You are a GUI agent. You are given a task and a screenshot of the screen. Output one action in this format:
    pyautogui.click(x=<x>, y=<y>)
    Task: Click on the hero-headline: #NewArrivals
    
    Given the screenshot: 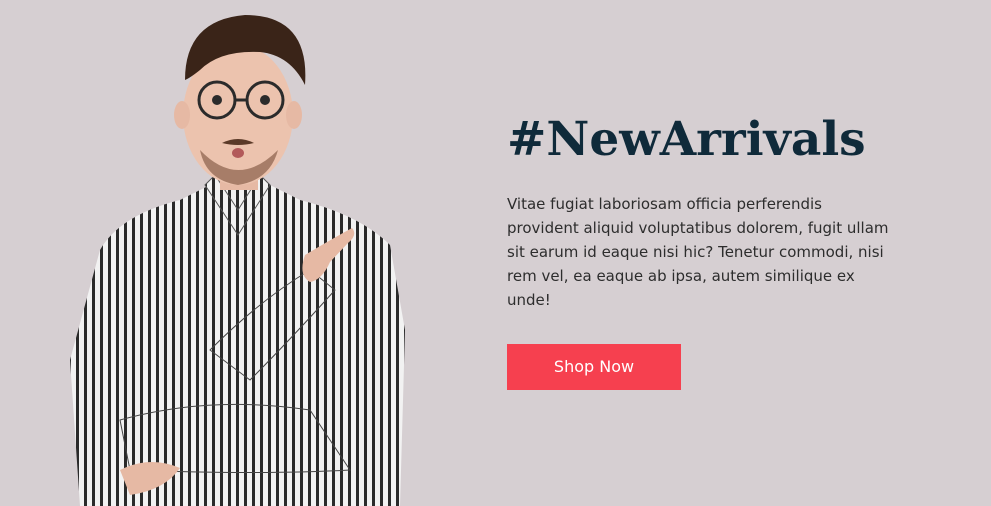 What is the action you would take?
    pyautogui.click(x=686, y=139)
    